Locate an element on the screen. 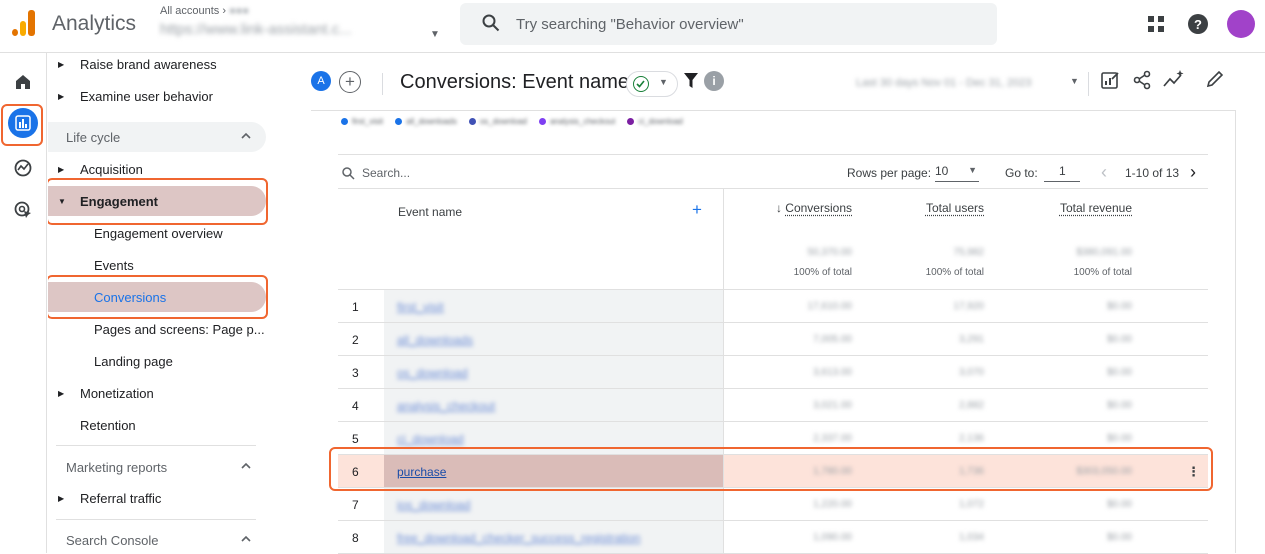  event-name-link: ci_download is located at coordinates (430, 439).